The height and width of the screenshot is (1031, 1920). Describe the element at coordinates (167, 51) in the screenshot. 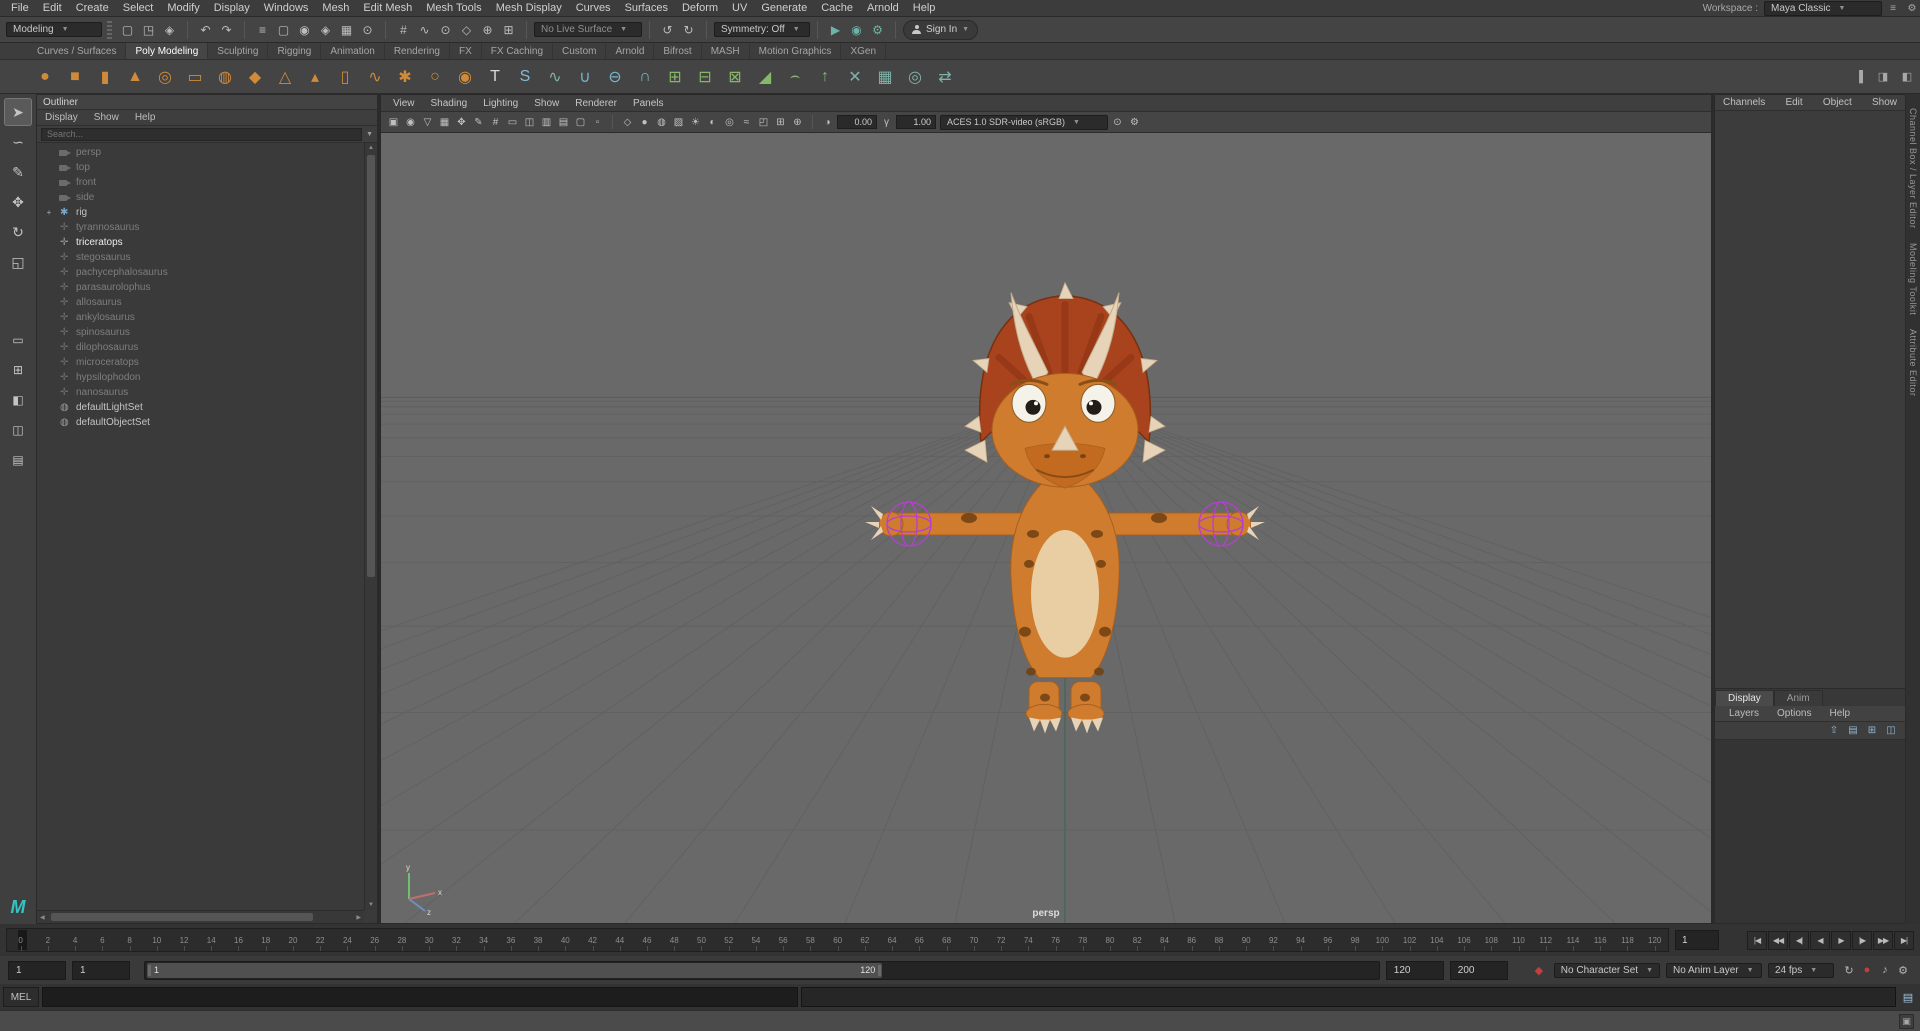

I see `shelf-tab: Poly Modeling` at that location.